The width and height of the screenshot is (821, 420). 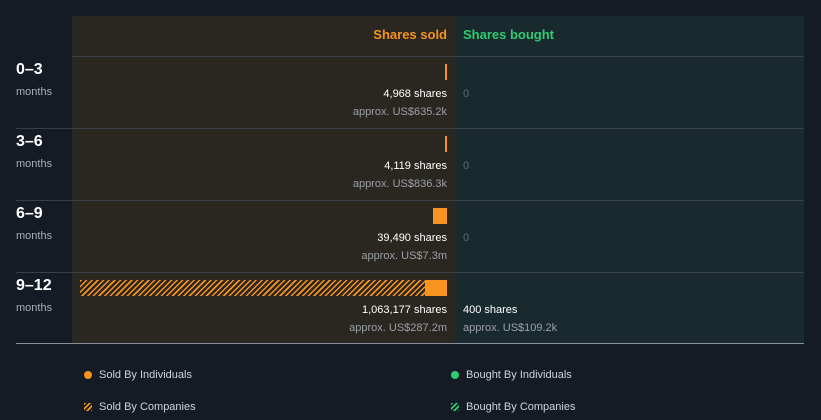 I want to click on legend-sold-companies: Sold By Companies, so click(x=140, y=407).